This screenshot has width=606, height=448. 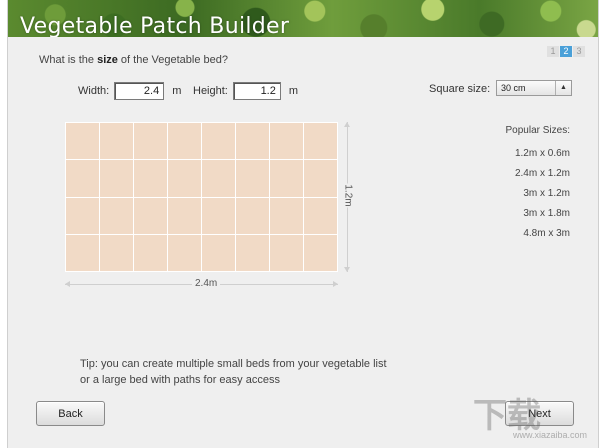 What do you see at coordinates (460, 89) in the screenshot?
I see `square-size-label: Square size:` at bounding box center [460, 89].